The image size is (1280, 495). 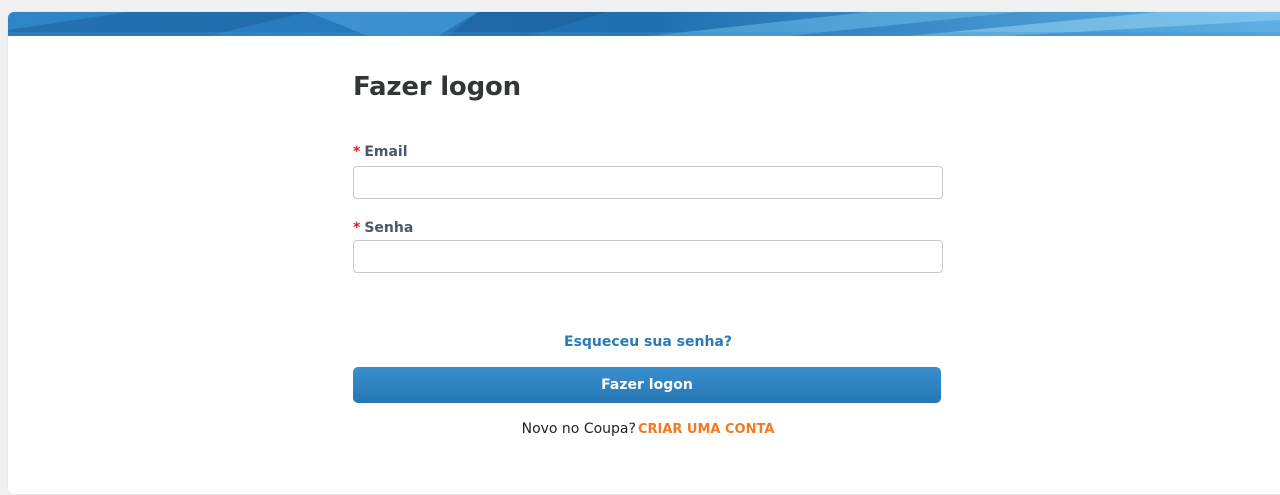 I want to click on create-account-link: CRIAR UMA CONTA, so click(x=706, y=429).